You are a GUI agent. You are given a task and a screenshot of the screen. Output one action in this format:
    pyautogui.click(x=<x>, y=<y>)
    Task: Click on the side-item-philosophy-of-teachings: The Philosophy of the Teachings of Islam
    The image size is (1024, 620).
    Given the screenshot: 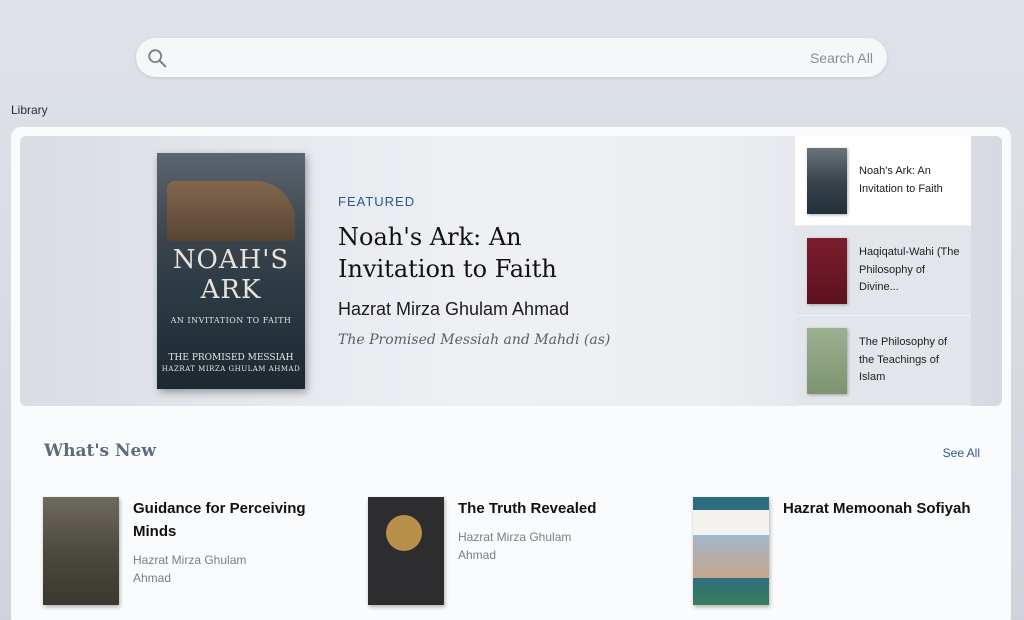 What is the action you would take?
    pyautogui.click(x=883, y=361)
    